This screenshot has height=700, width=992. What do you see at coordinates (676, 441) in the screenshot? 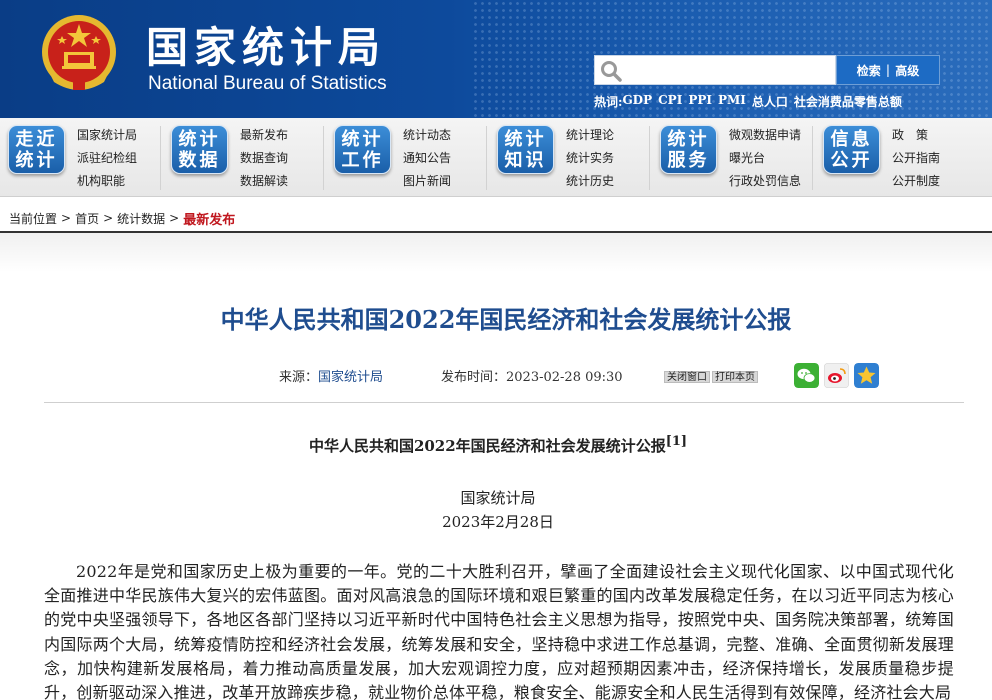
I see `footnote-link: [1]` at bounding box center [676, 441].